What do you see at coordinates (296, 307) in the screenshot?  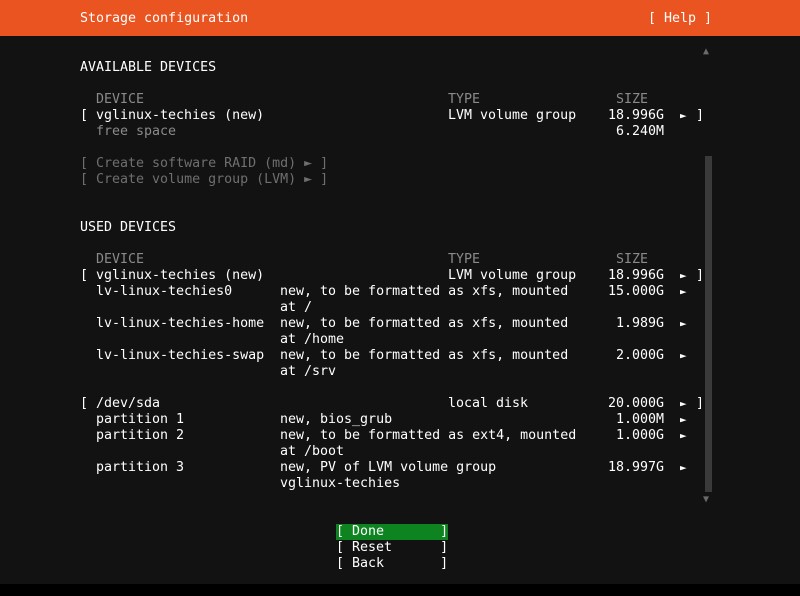 I see `lv-mount: at /` at bounding box center [296, 307].